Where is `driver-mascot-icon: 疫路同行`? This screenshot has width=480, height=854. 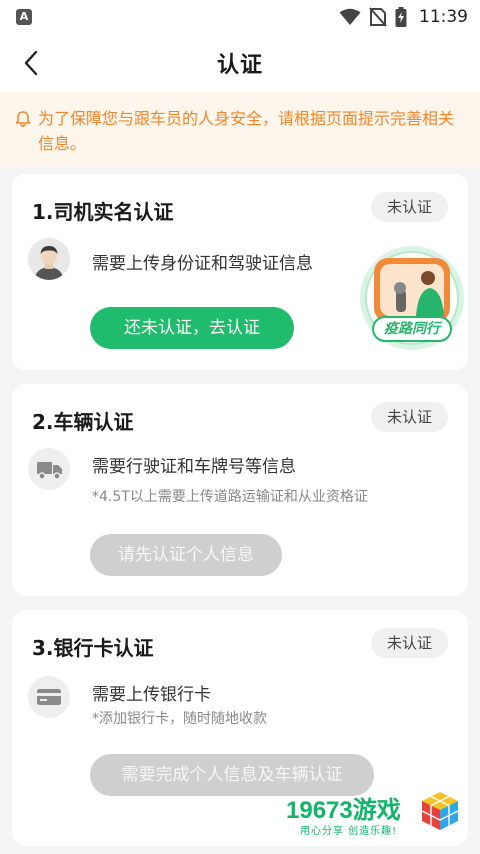
driver-mascot-icon: 疫路同行 is located at coordinates (412, 300).